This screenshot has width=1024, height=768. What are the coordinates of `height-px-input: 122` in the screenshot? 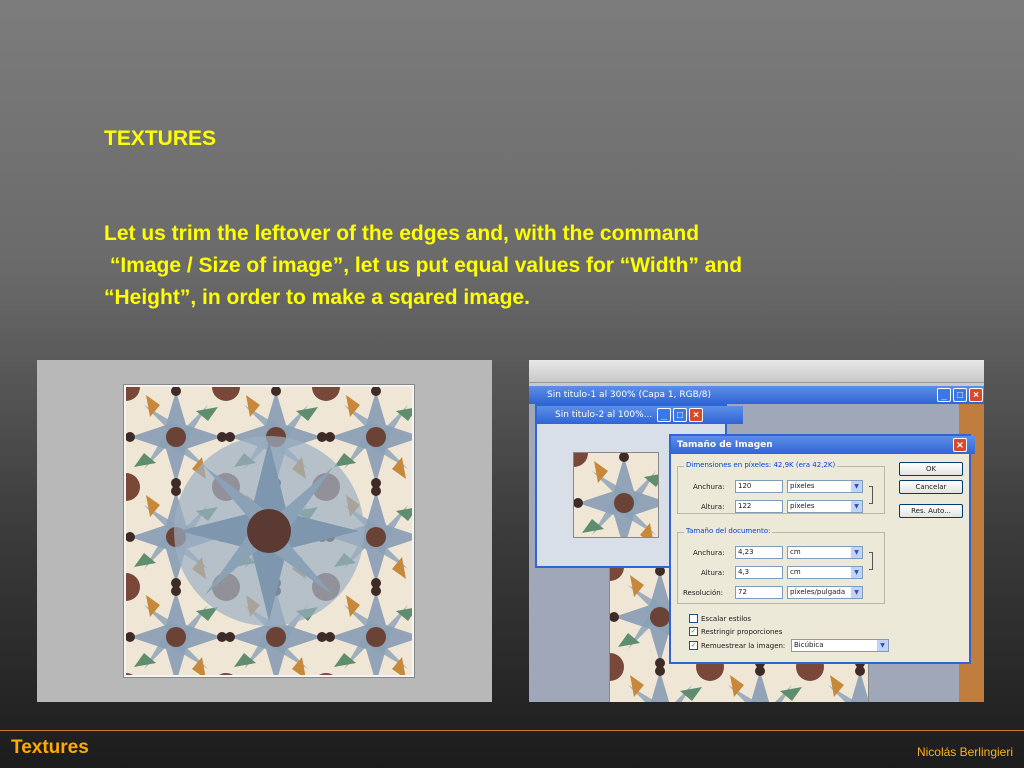 It's located at (759, 506).